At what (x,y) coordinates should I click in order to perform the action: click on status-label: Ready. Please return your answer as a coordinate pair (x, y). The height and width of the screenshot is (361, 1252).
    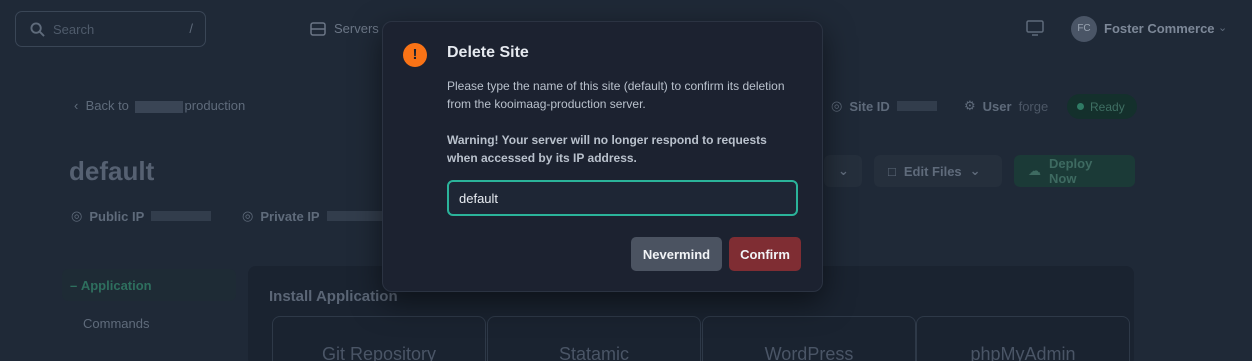
    Looking at the image, I should click on (1107, 106).